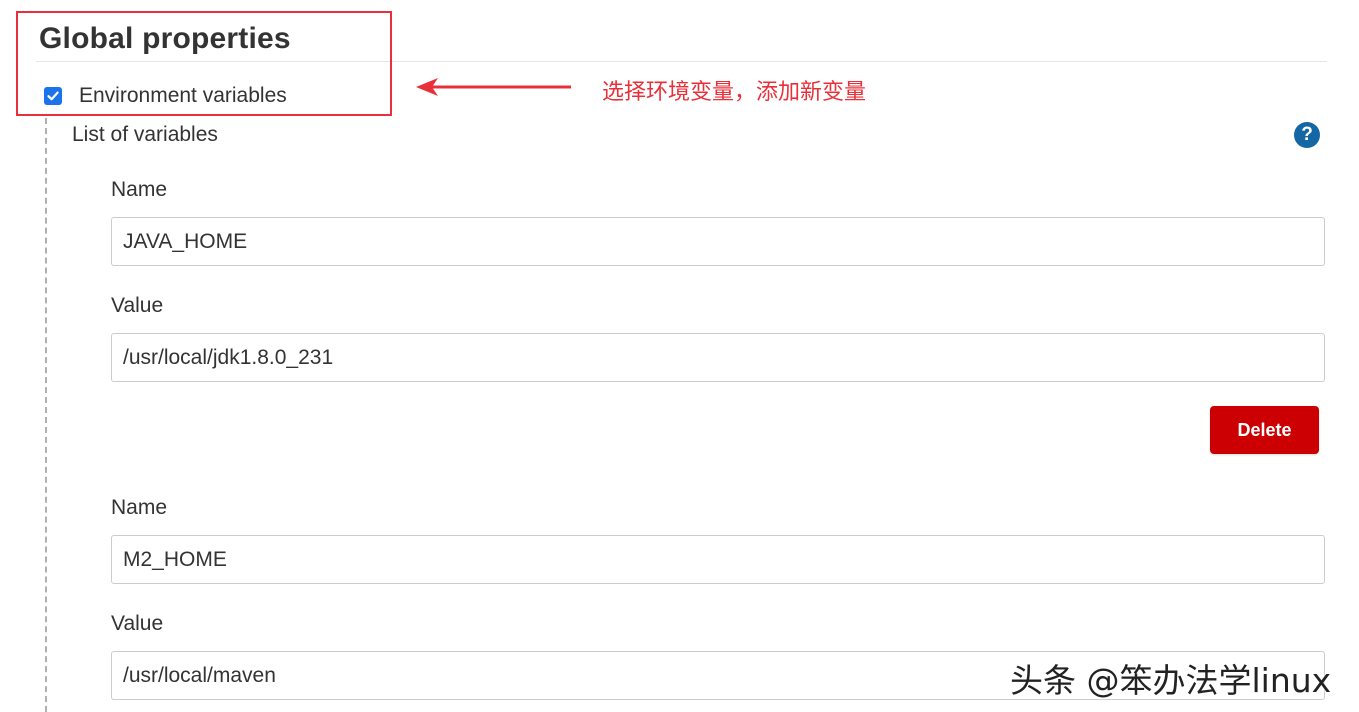  Describe the element at coordinates (718, 559) in the screenshot. I see `variable-2-name-input` at that location.